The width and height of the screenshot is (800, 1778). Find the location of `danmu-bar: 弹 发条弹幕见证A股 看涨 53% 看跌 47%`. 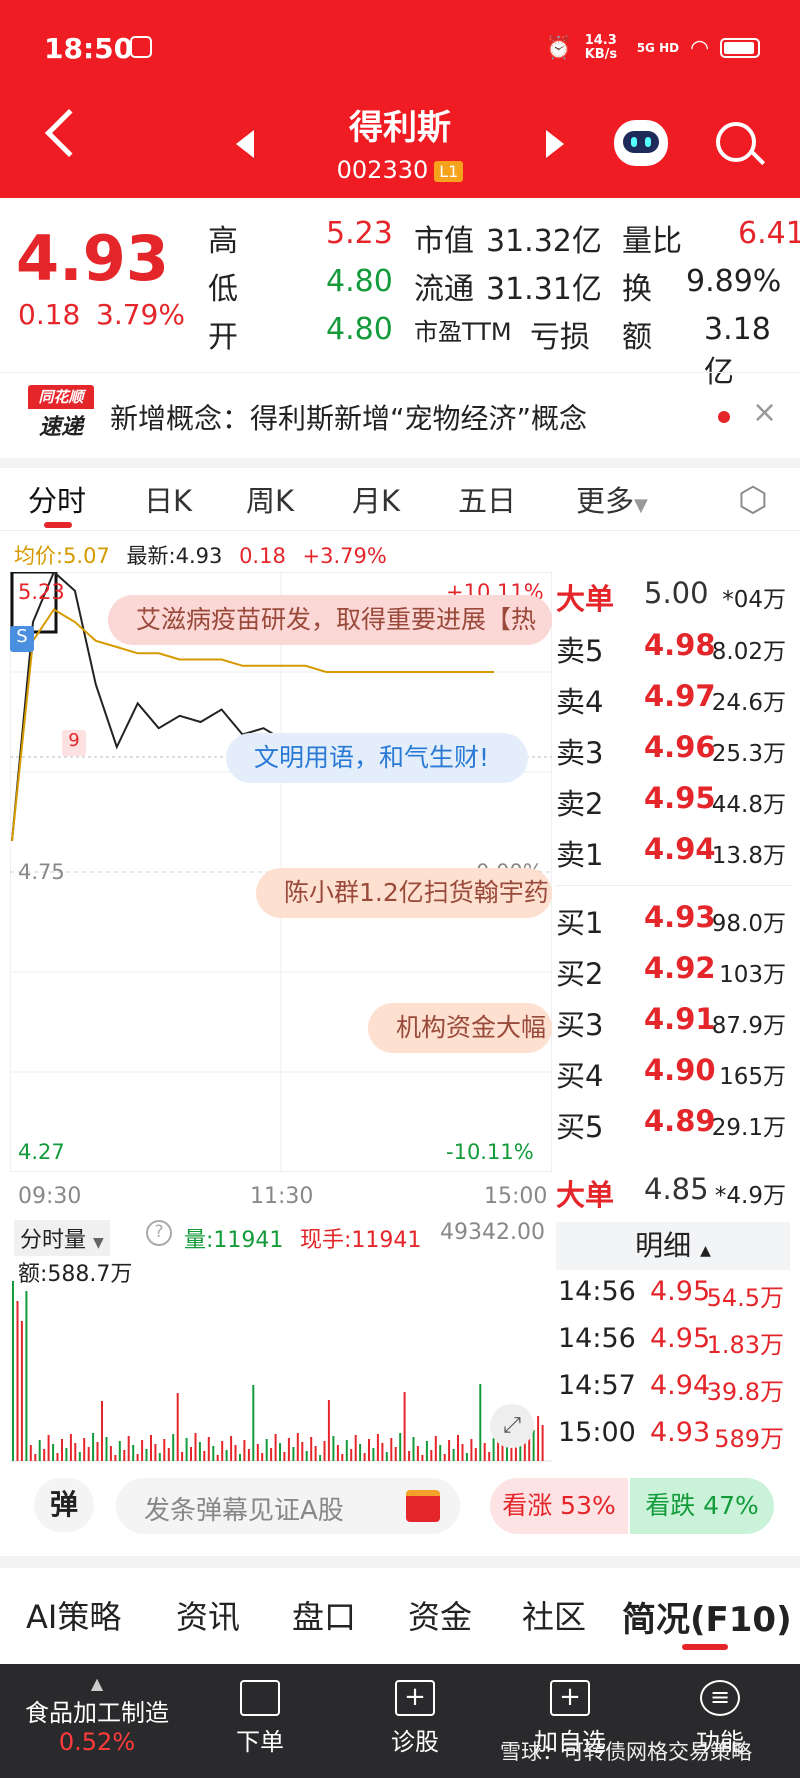

danmu-bar: 弹 发条弹幕见证A股 看涨 53% 看跌 47% is located at coordinates (400, 1508).